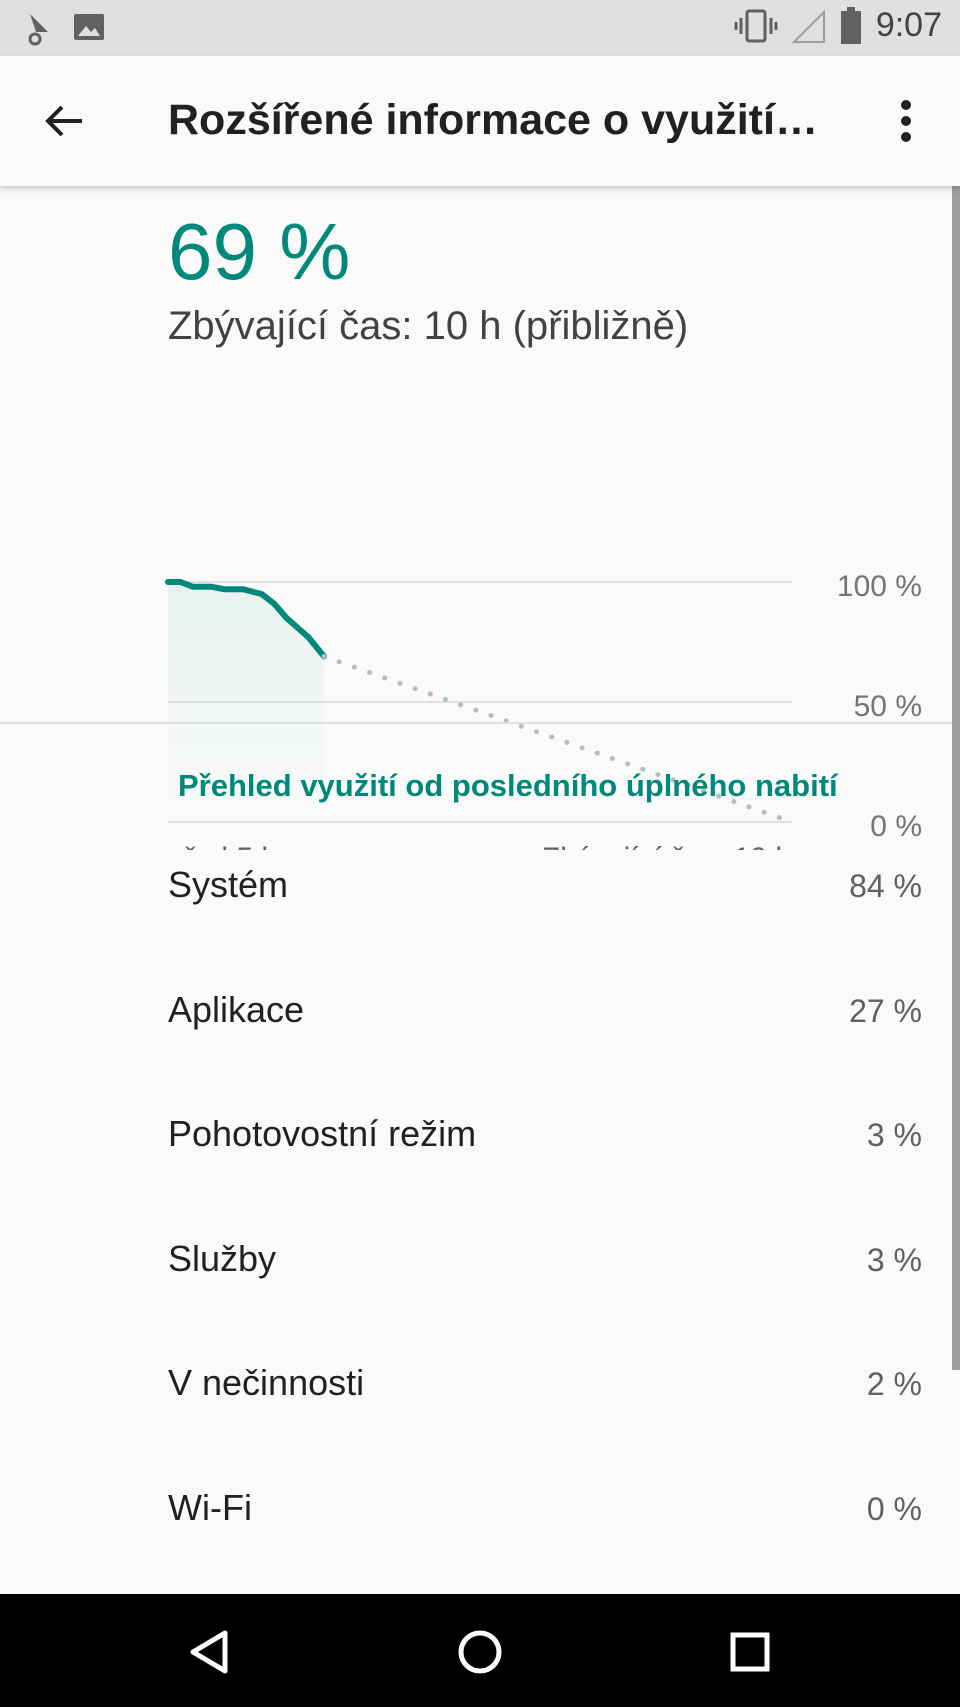  What do you see at coordinates (885, 1011) in the screenshot?
I see `usage-value: 27 %` at bounding box center [885, 1011].